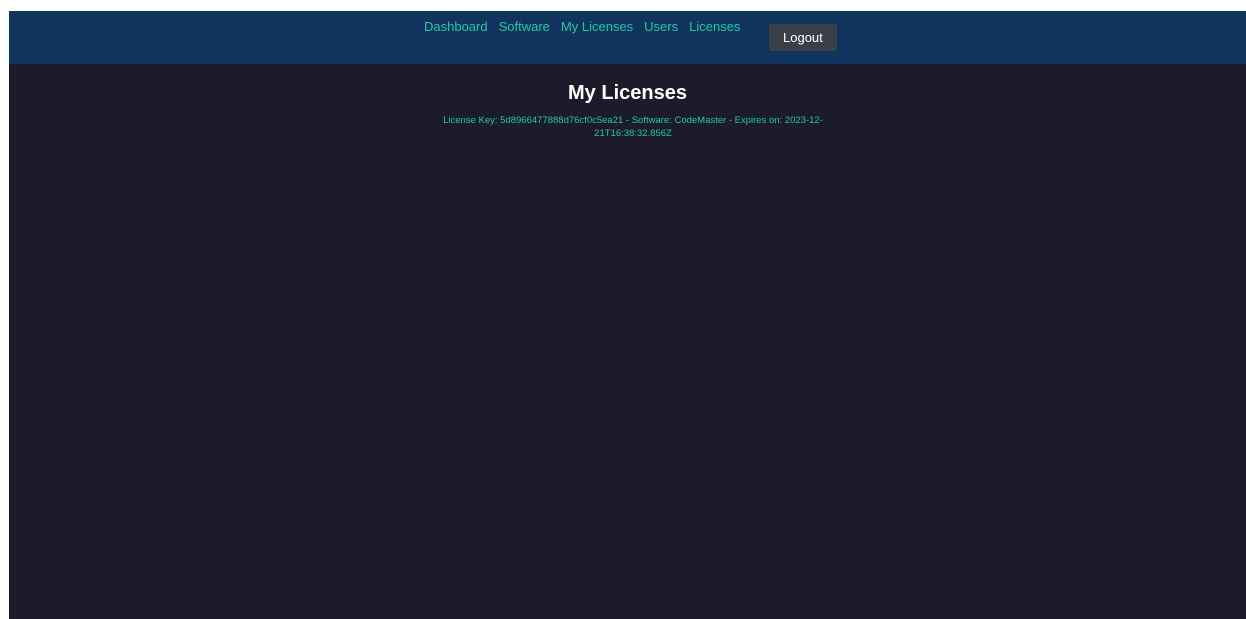 The width and height of the screenshot is (1246, 619). I want to click on nav-link-dashboard: Dashboard, so click(456, 26).